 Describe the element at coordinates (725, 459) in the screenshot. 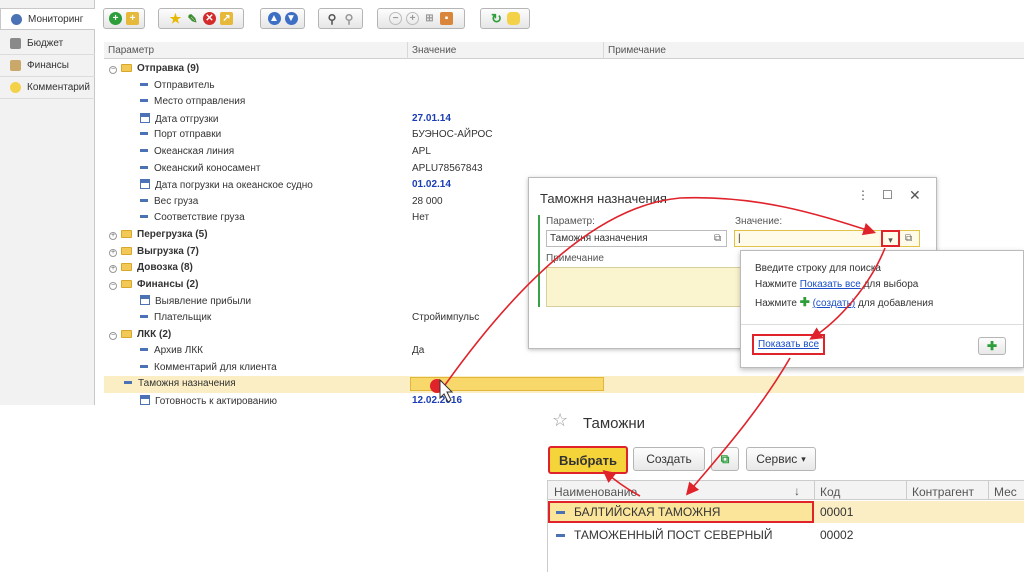

I see `copy-icon: ⧉` at that location.